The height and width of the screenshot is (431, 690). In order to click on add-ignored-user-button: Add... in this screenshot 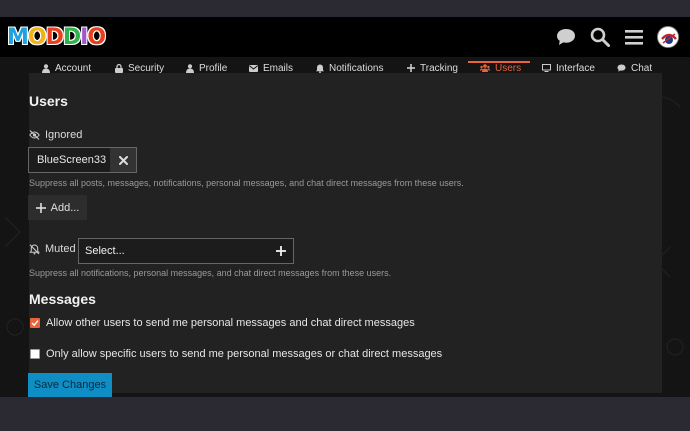, I will do `click(57, 207)`.